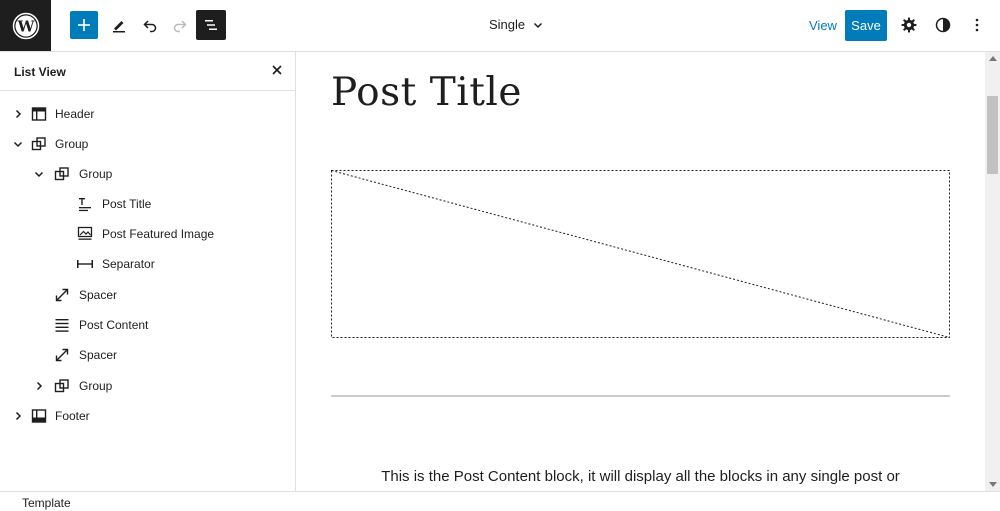  I want to click on redo-icon, so click(180, 26).